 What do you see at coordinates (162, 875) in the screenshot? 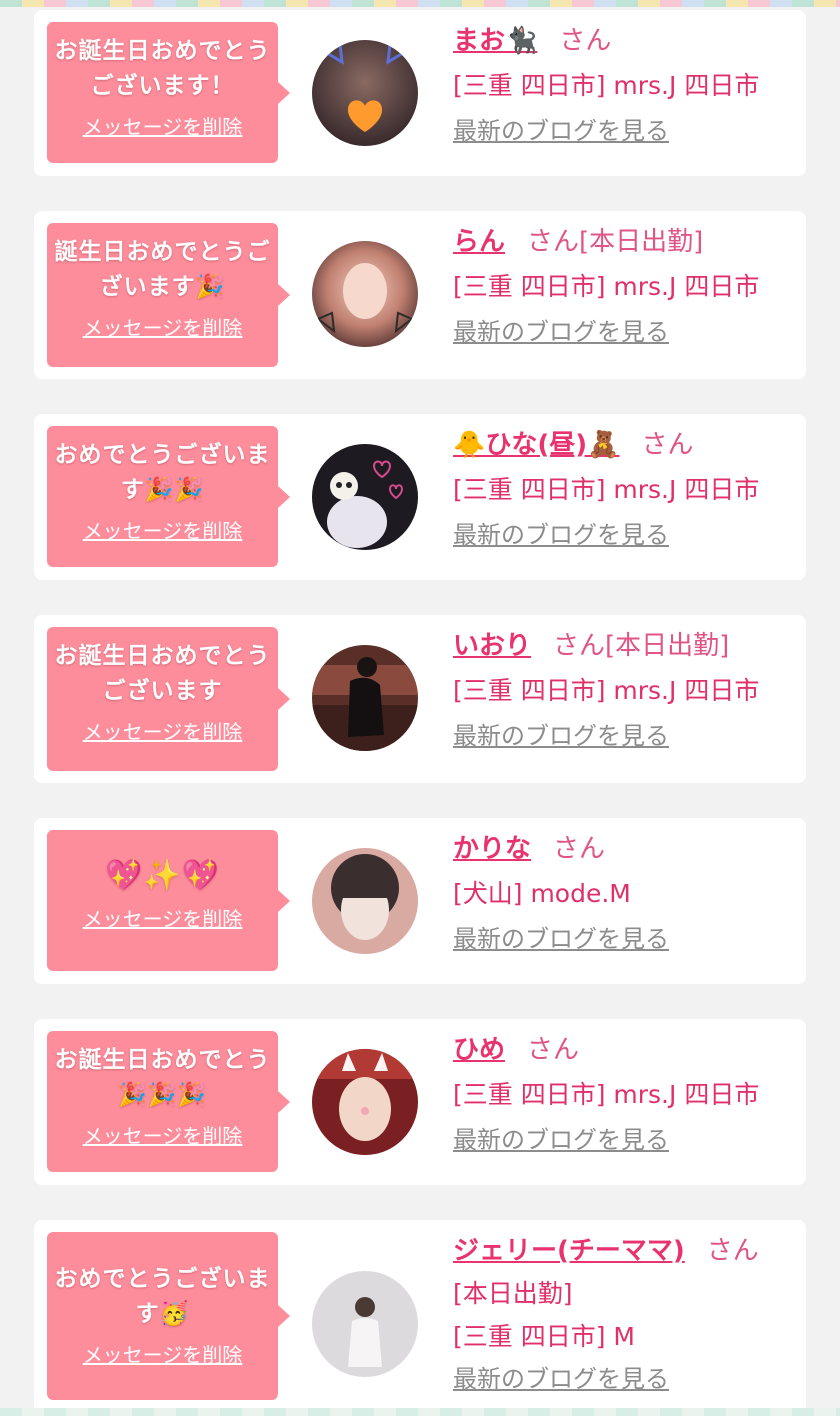
I see `birthday-message: 💖✨💖` at bounding box center [162, 875].